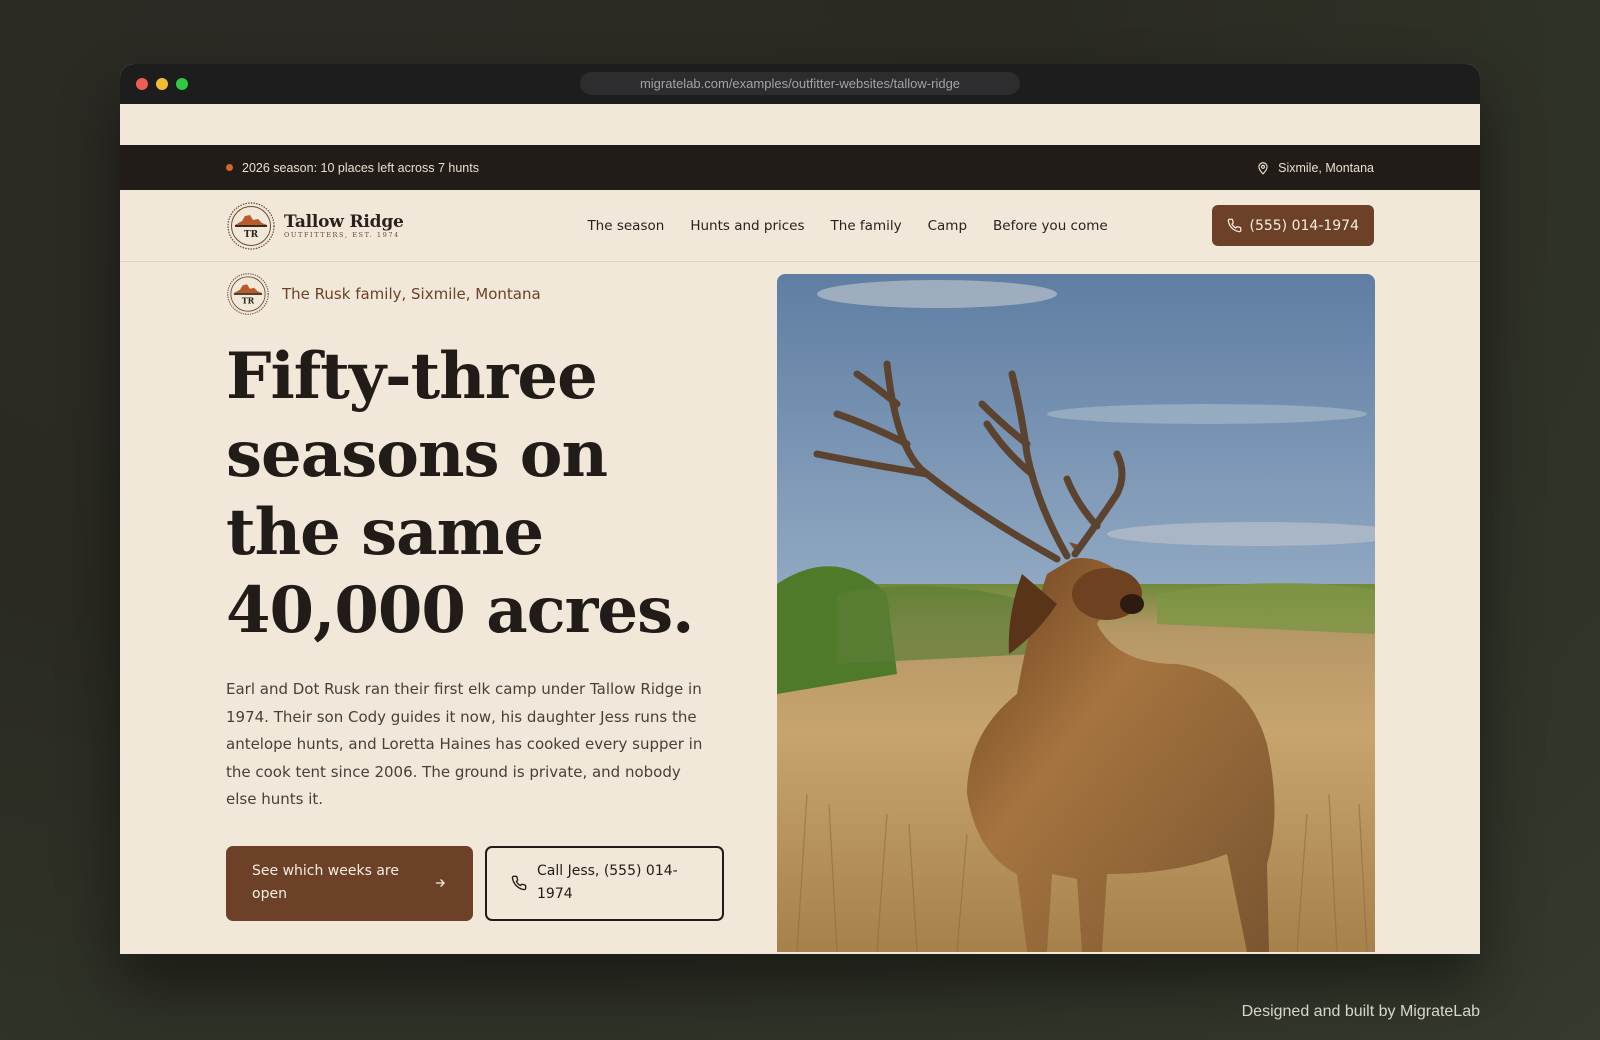 This screenshot has width=1600, height=1040. I want to click on see-open-weeks-button: See which weeks are open, so click(349, 883).